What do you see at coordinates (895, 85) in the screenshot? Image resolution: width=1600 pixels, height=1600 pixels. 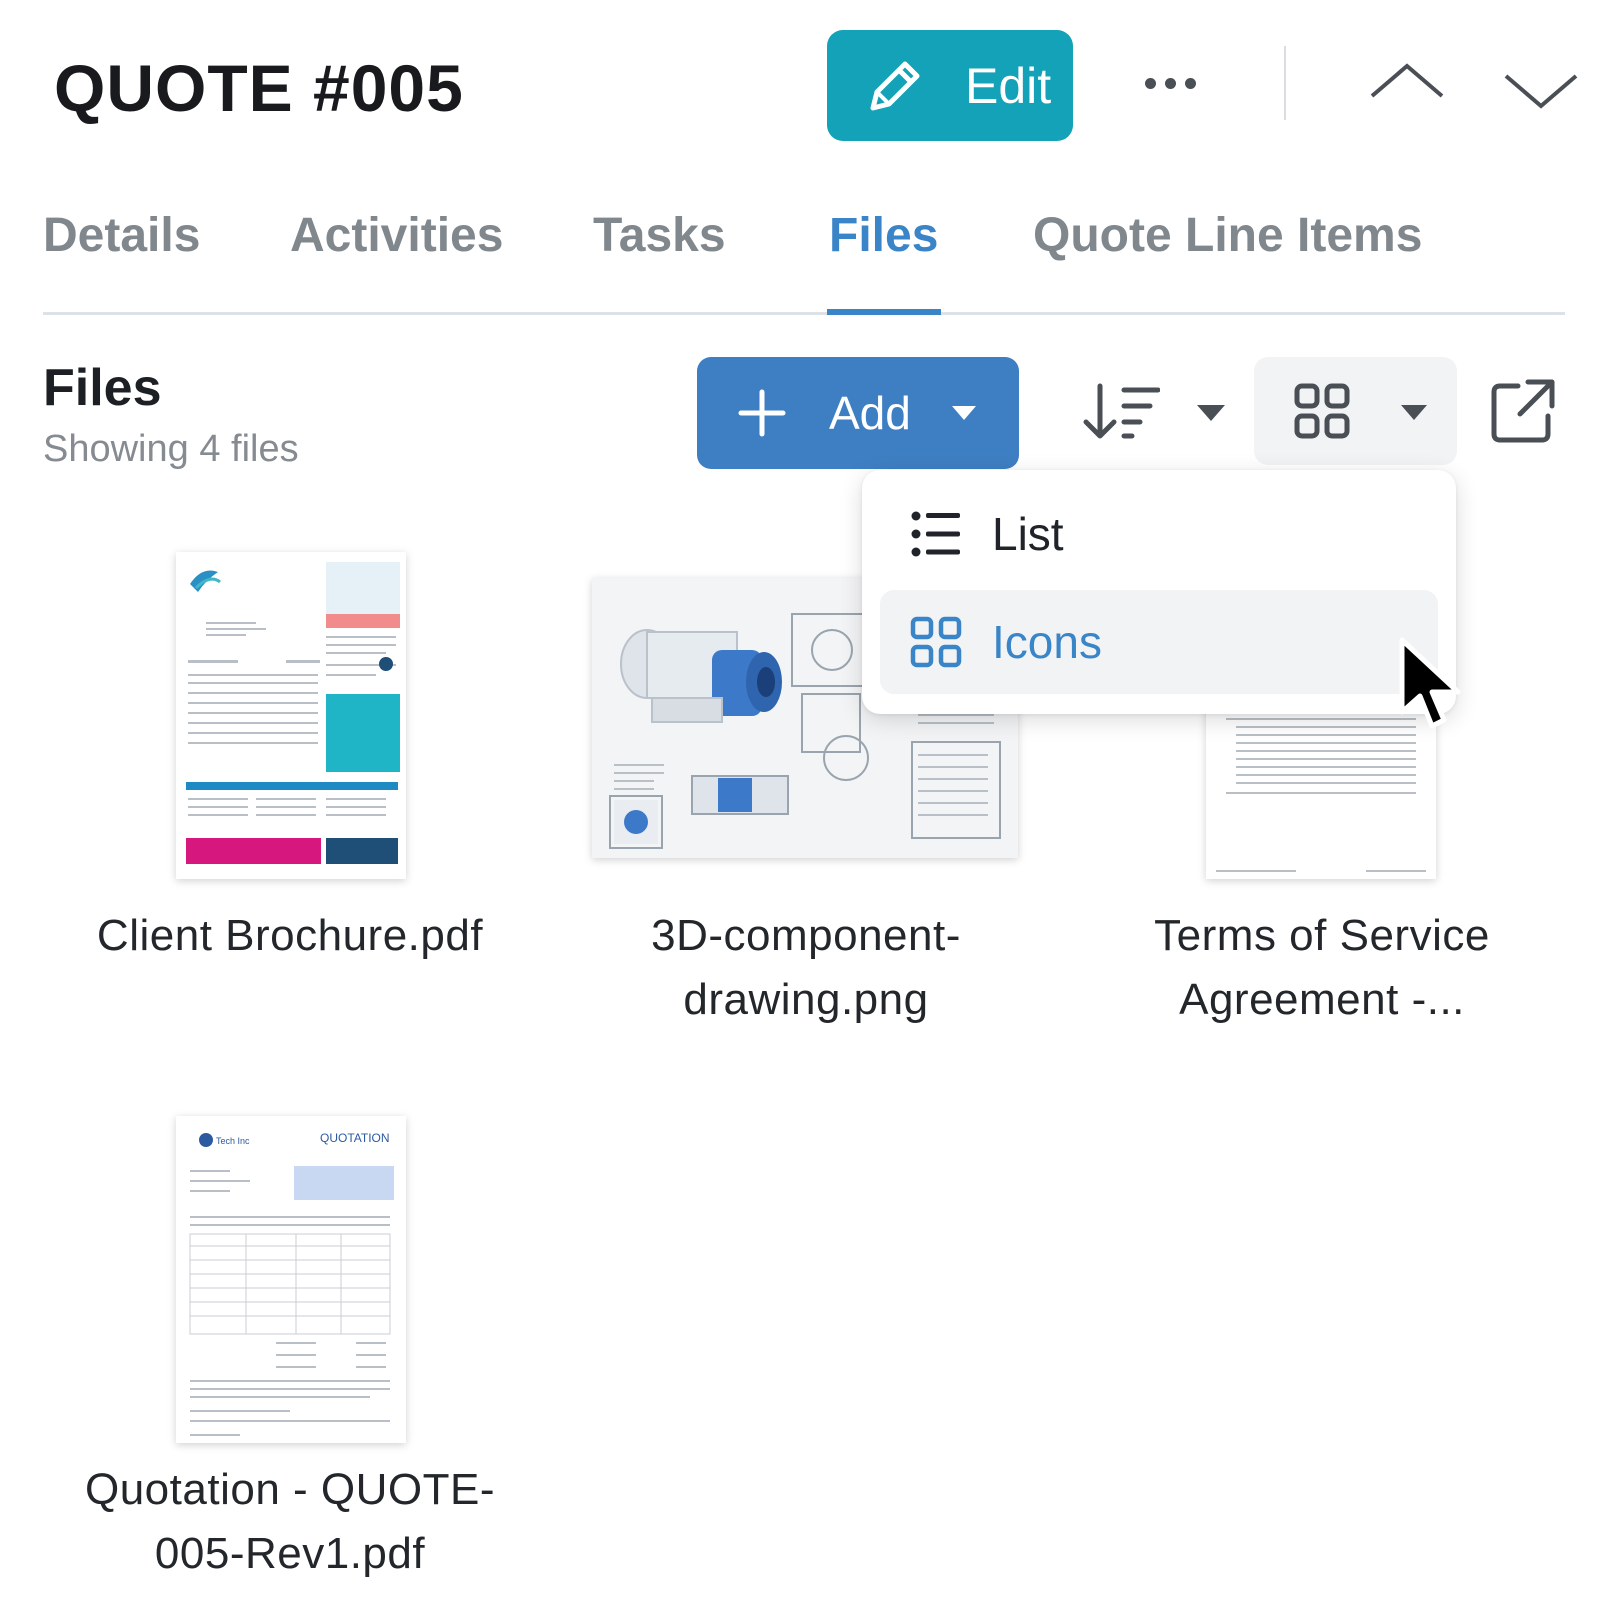 I see `pencil-icon` at bounding box center [895, 85].